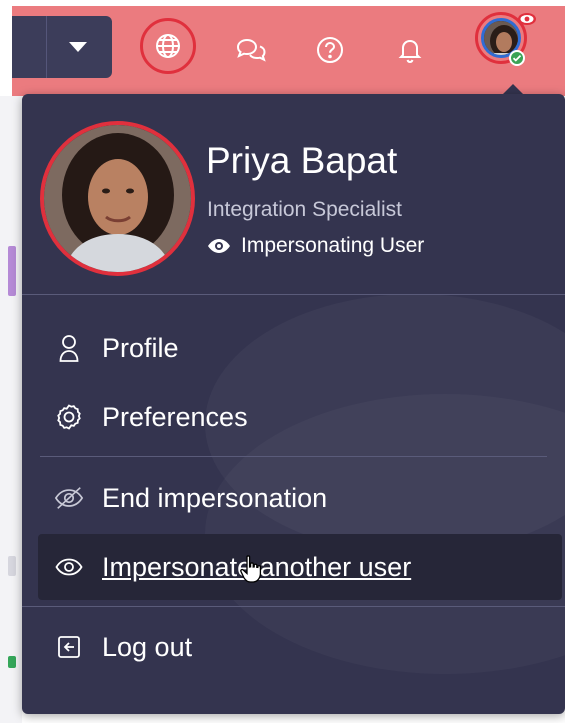 The width and height of the screenshot is (565, 723). Describe the element at coordinates (147, 646) in the screenshot. I see `menu-item-label: Log out` at that location.